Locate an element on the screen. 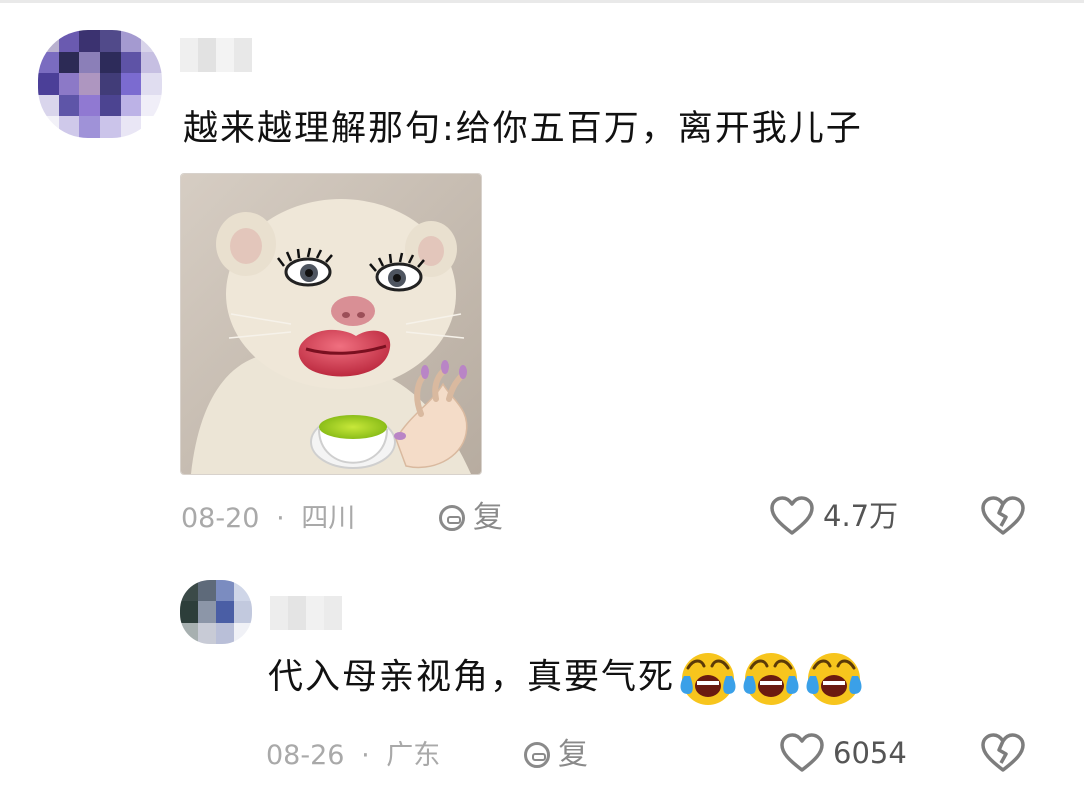 Image resolution: width=1084 pixels, height=799 pixels. ferret-tea-meme-illustration is located at coordinates (331, 324).